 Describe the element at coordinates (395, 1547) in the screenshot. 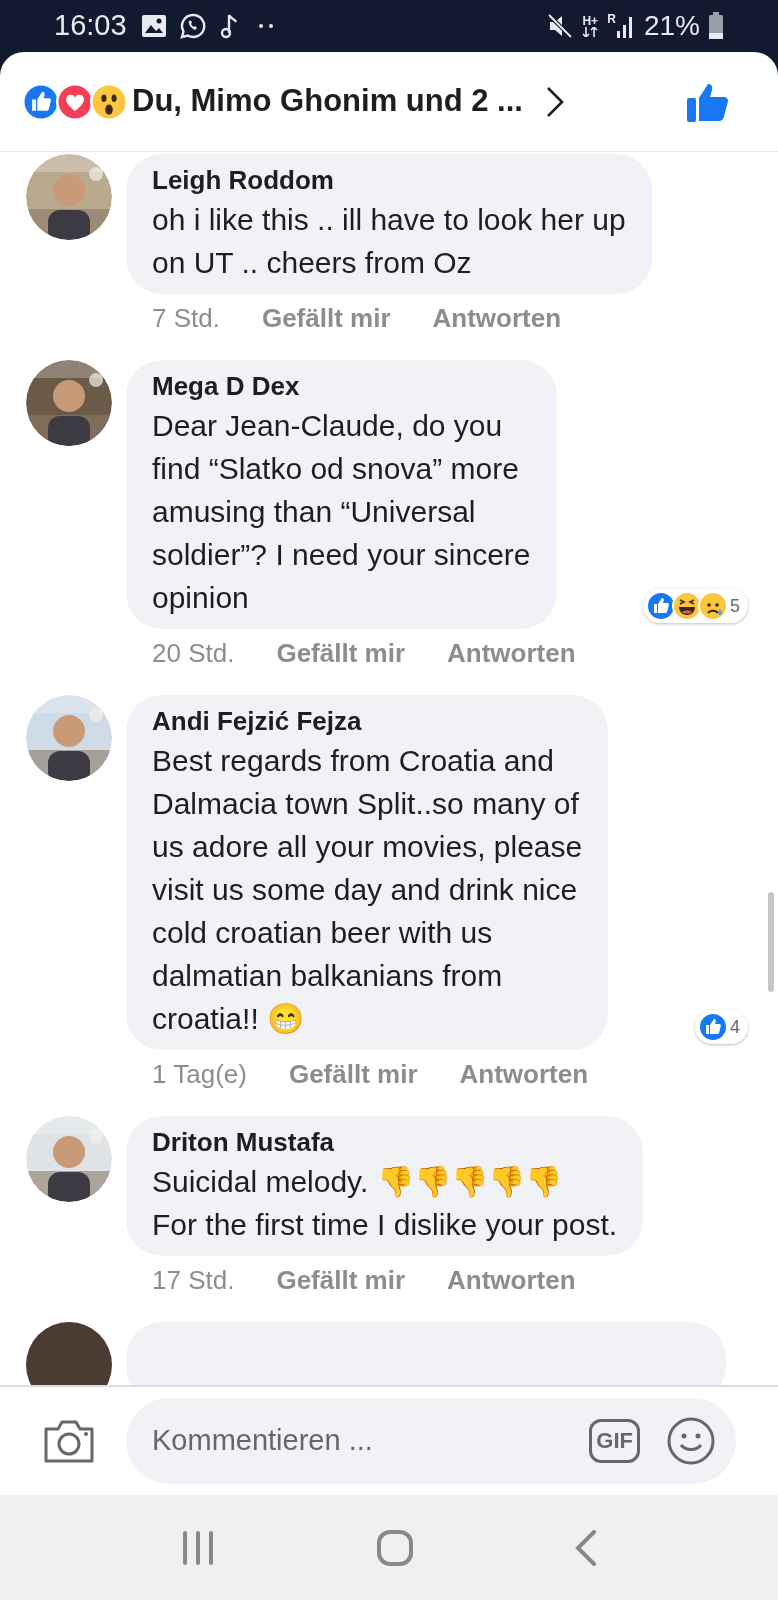

I see `home-icon` at that location.